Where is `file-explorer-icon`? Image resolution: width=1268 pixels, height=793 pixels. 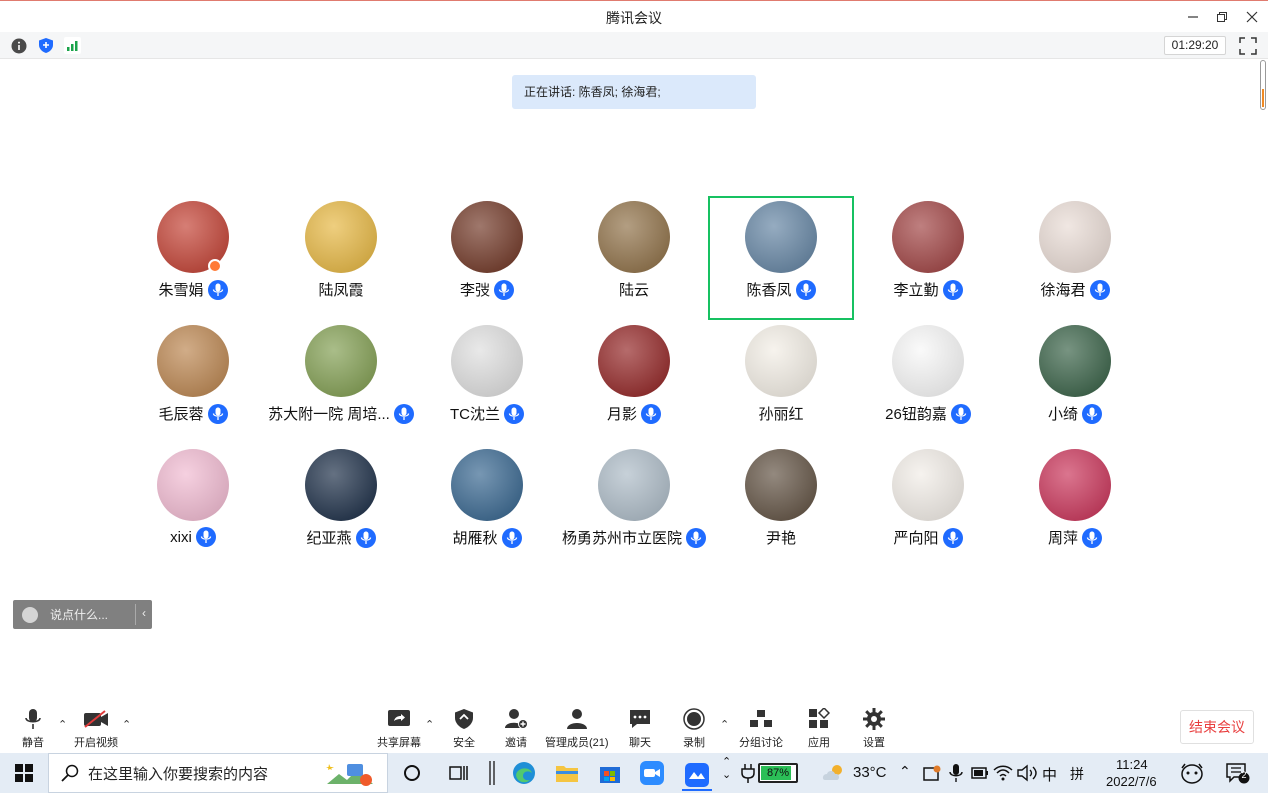
file-explorer-icon is located at coordinates (567, 773).